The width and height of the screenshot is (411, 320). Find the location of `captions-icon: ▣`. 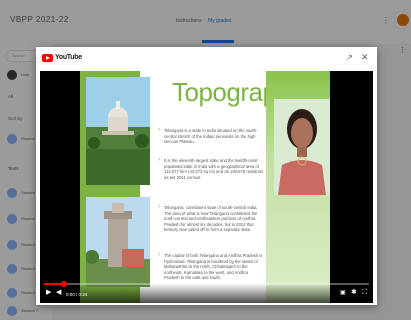

captions-icon: ▣ is located at coordinates (343, 293).